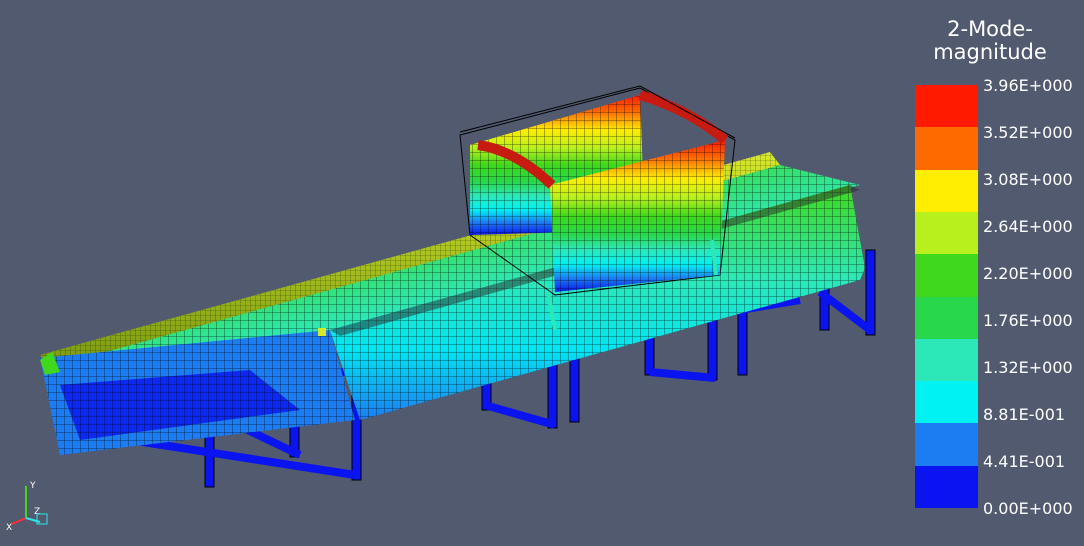  What do you see at coordinates (1028, 85) in the screenshot?
I see `color-scale-label: 3.96E+000` at bounding box center [1028, 85].